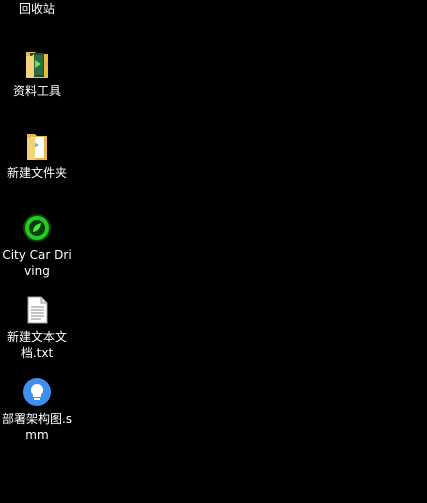 The image size is (427, 503). I want to click on desktop-icon-label: 回收站, so click(36, 9).